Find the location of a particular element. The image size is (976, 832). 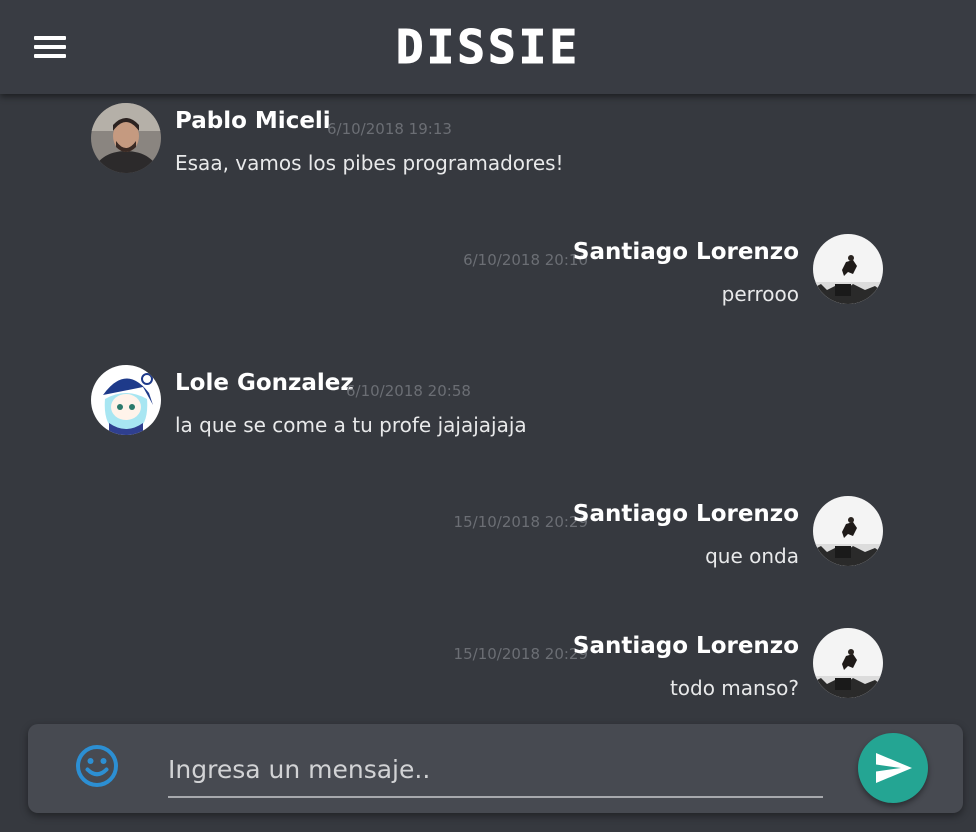

message-timestamp: 6/10/2018 19:13 is located at coordinates (389, 129).